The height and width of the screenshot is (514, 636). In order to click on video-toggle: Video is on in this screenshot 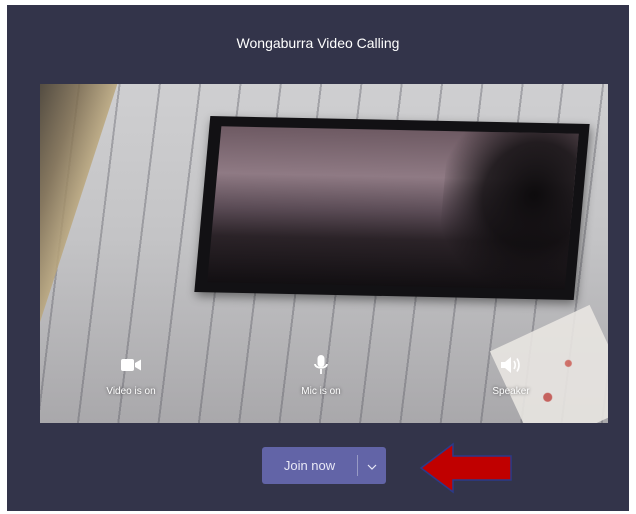, I will do `click(131, 375)`.